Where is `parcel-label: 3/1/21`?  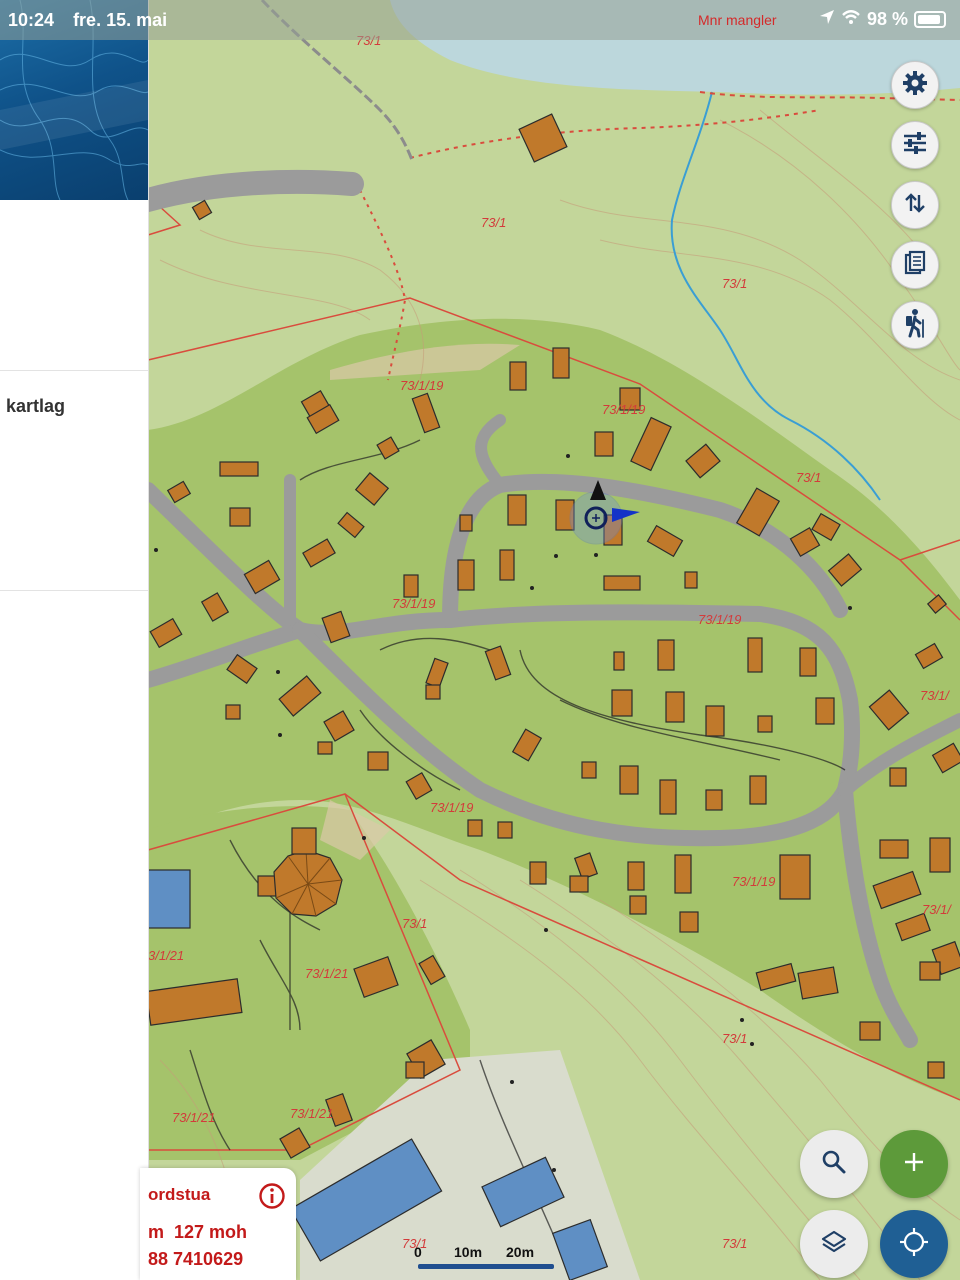
parcel-label: 3/1/21 is located at coordinates (166, 955).